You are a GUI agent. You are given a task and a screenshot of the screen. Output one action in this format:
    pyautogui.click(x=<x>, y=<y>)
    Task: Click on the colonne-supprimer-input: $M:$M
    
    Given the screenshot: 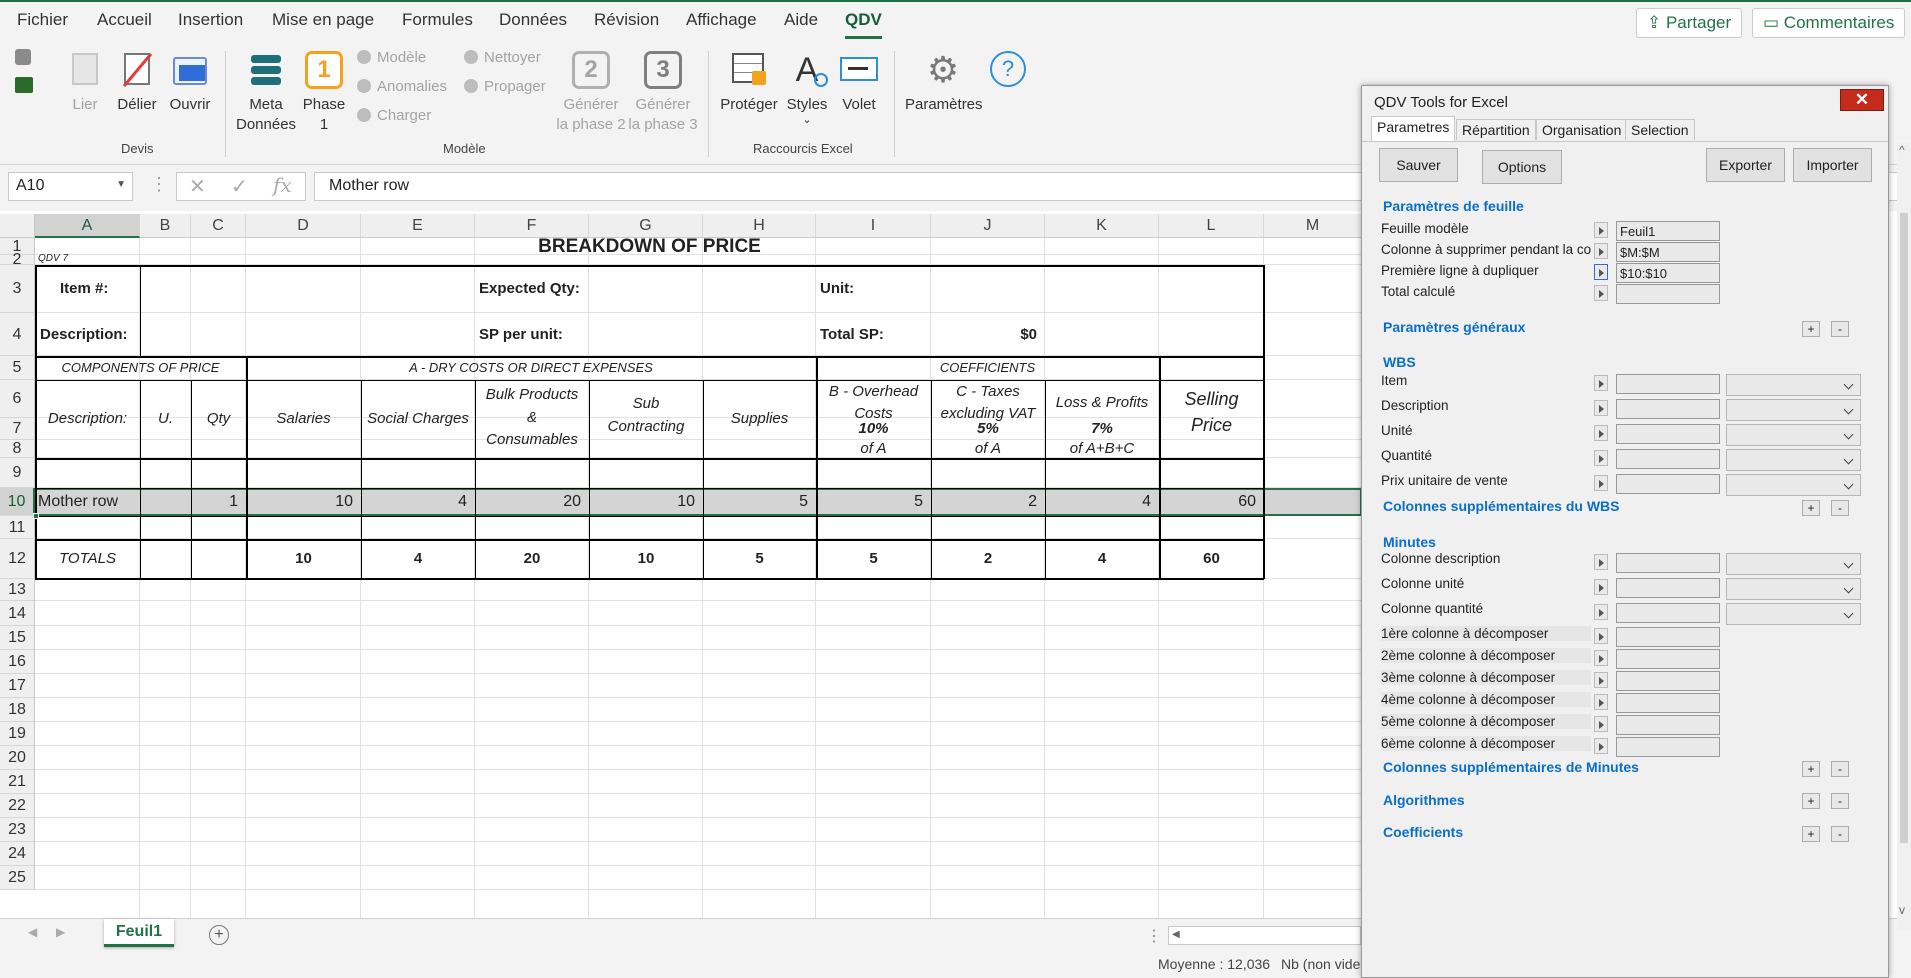 What is the action you would take?
    pyautogui.click(x=1668, y=252)
    